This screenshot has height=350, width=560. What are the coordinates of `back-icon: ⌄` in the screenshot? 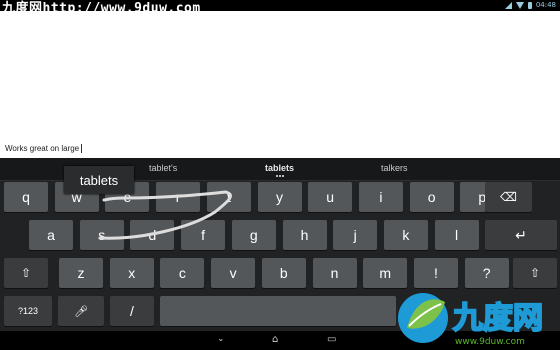 It's located at (221, 339).